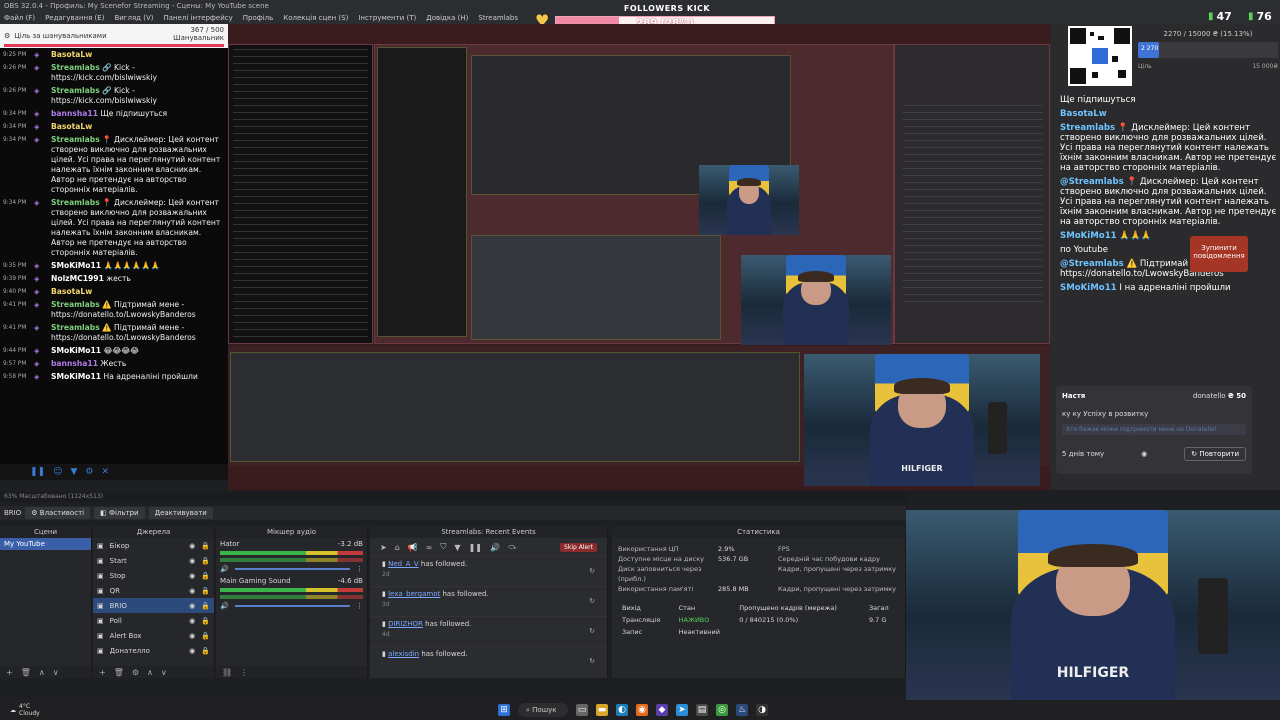  I want to click on menu-item: Файл (F), so click(19, 18).